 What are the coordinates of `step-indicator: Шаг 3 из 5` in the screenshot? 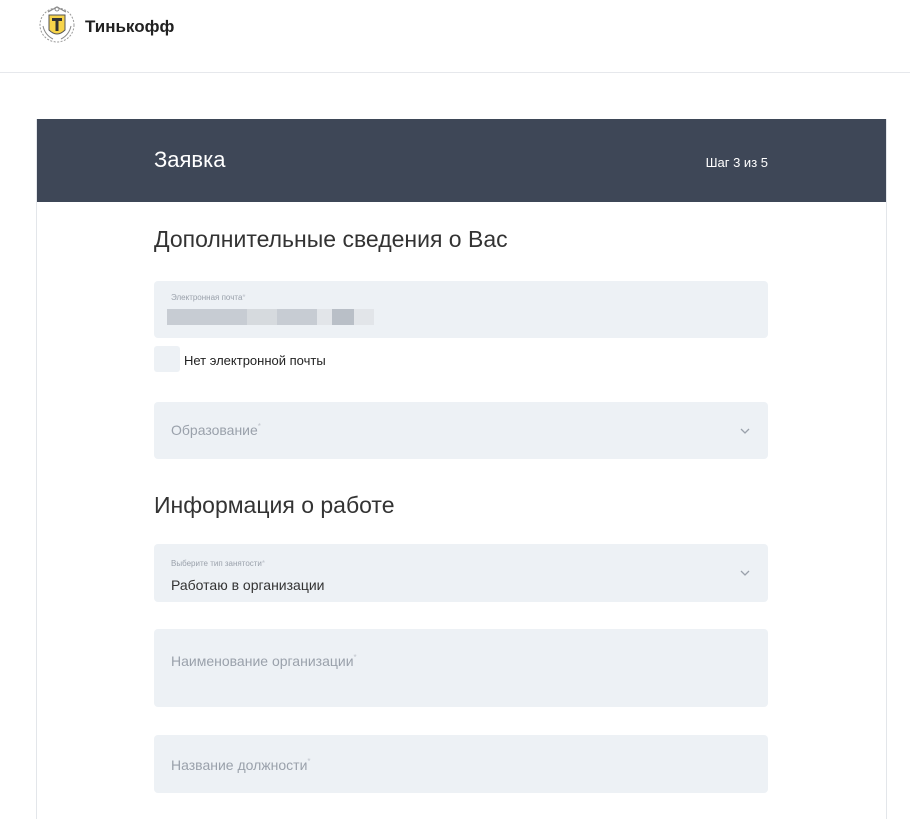 It's located at (736, 162).